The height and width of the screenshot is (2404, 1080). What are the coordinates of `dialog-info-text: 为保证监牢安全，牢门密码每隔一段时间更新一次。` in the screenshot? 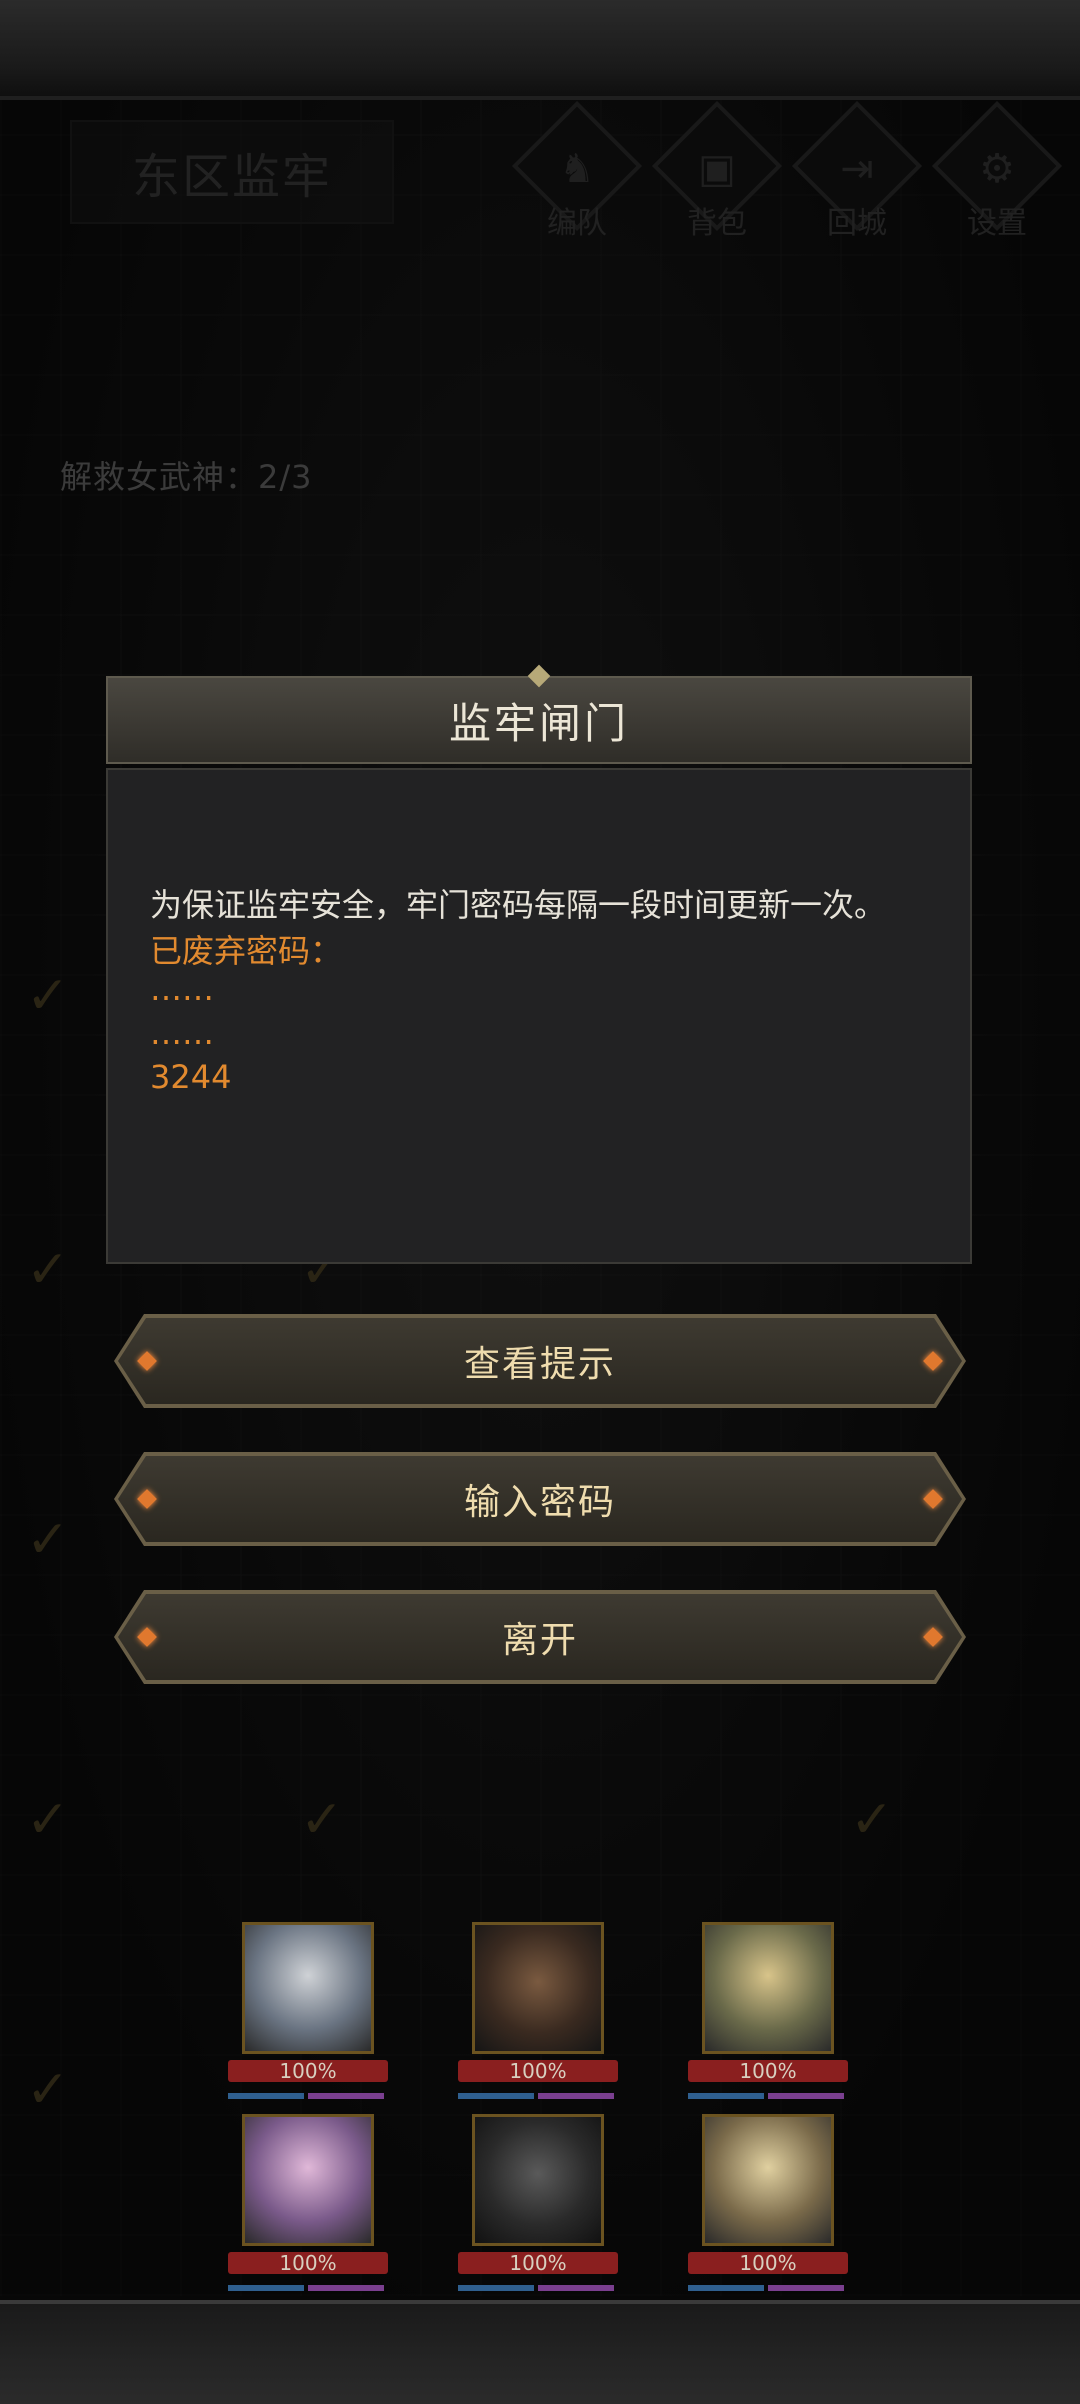 It's located at (518, 905).